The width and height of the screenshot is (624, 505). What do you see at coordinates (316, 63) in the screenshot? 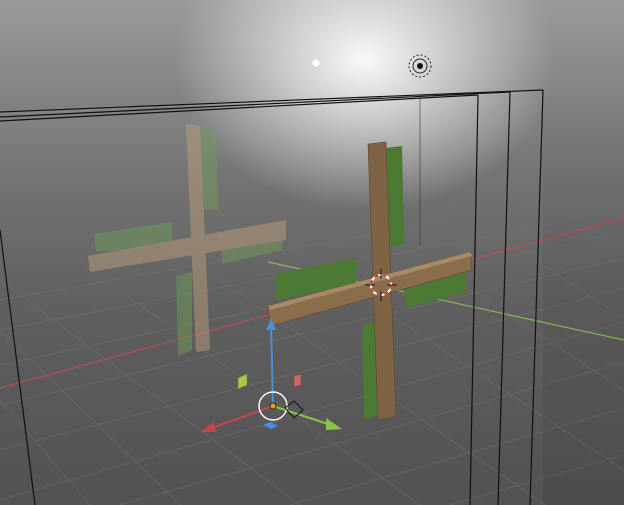
I see `point-light` at bounding box center [316, 63].